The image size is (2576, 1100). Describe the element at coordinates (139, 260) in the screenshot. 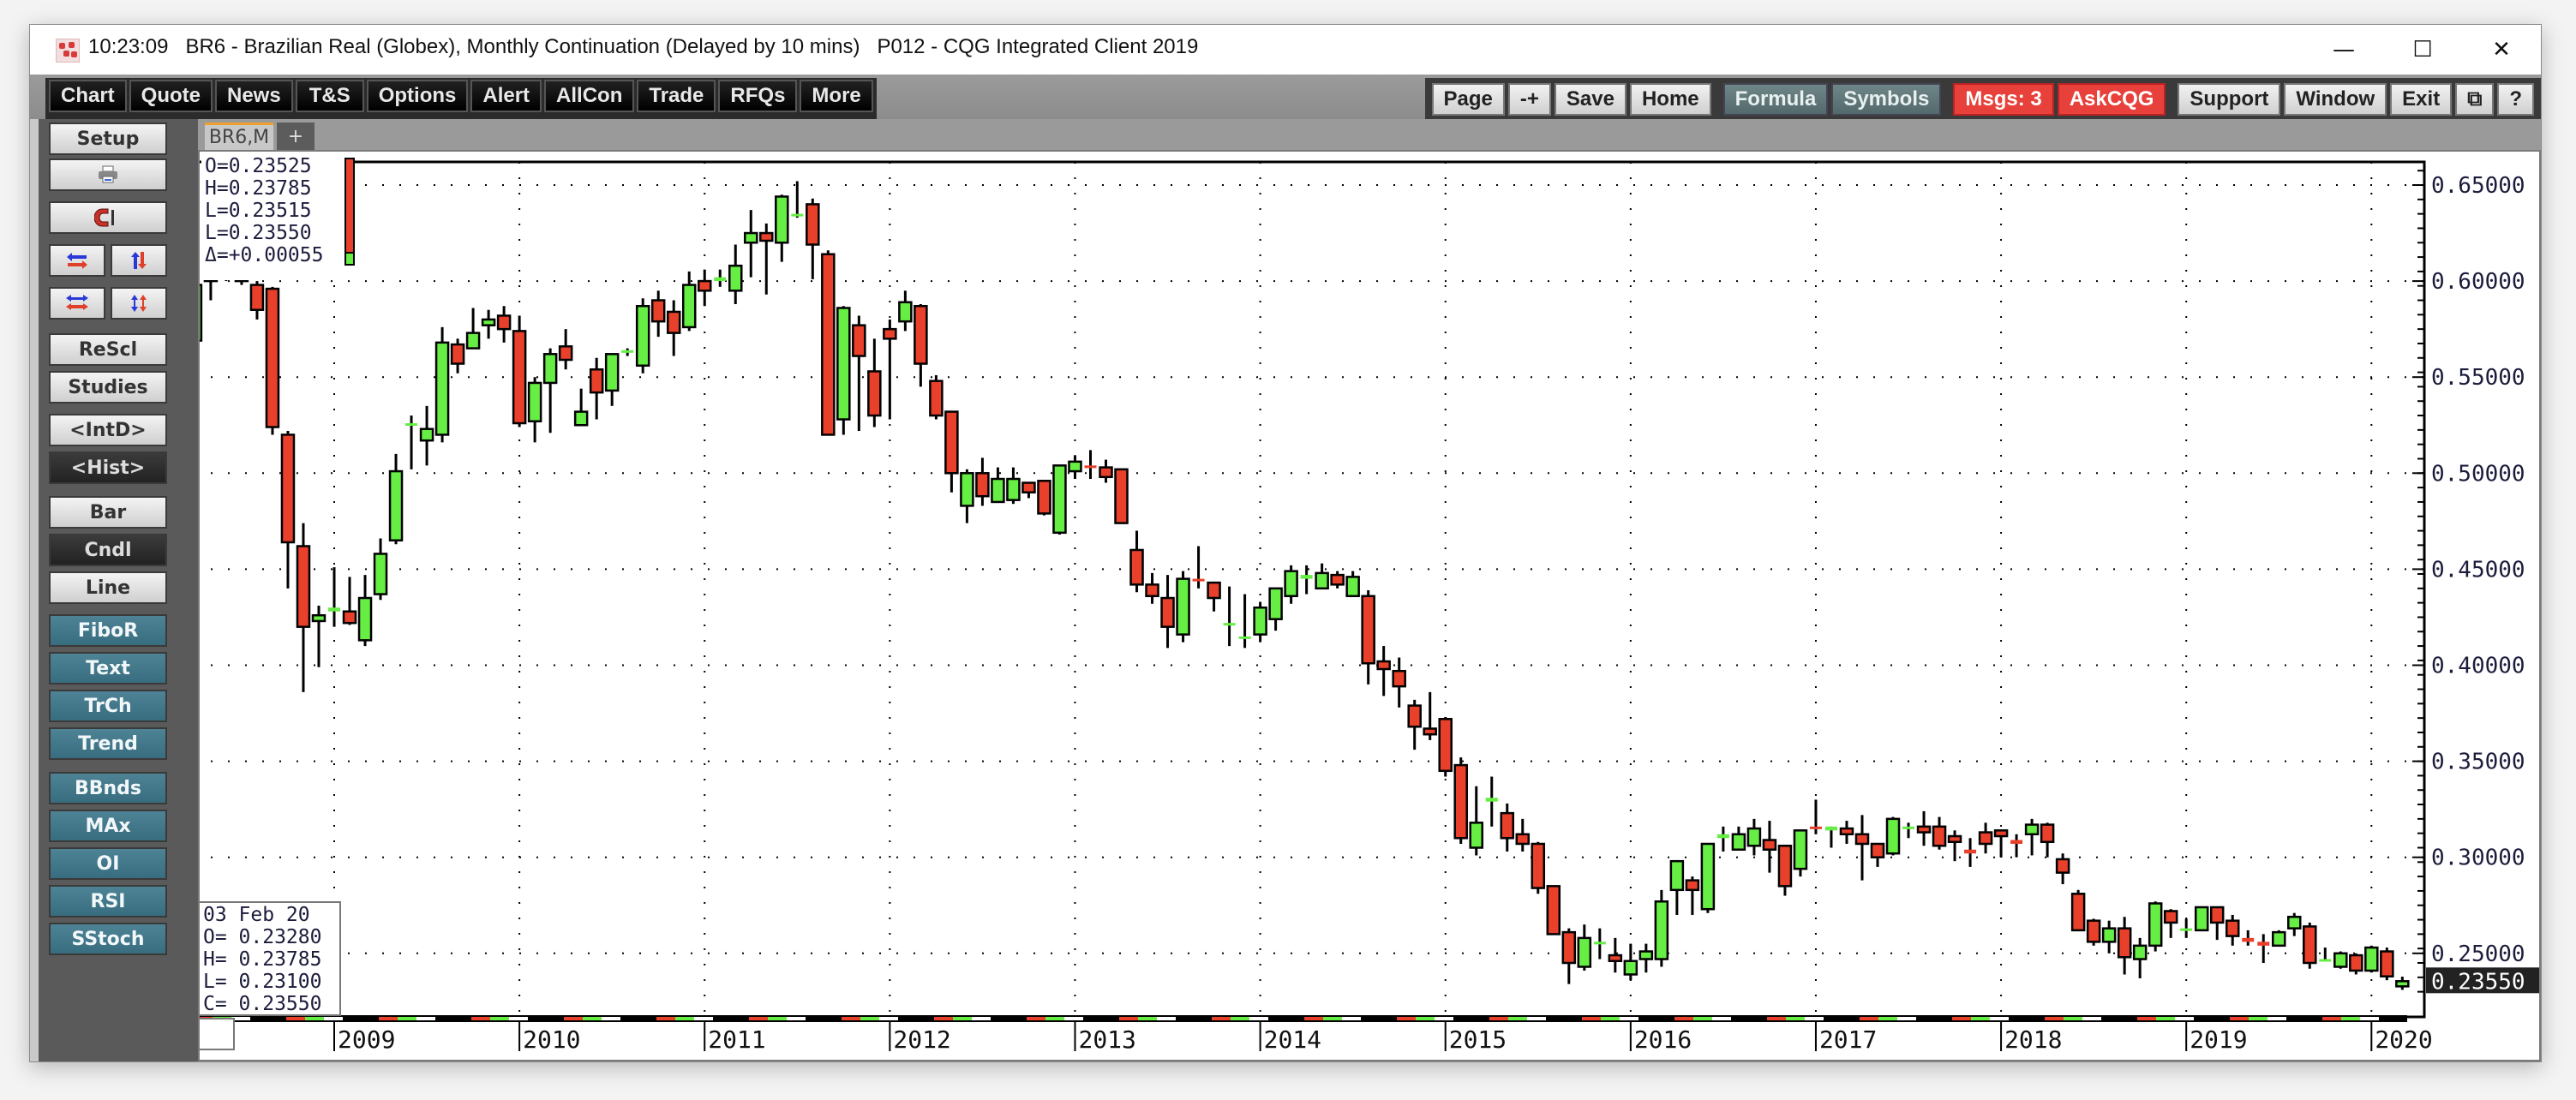

I see `scroll-vertical-button` at that location.